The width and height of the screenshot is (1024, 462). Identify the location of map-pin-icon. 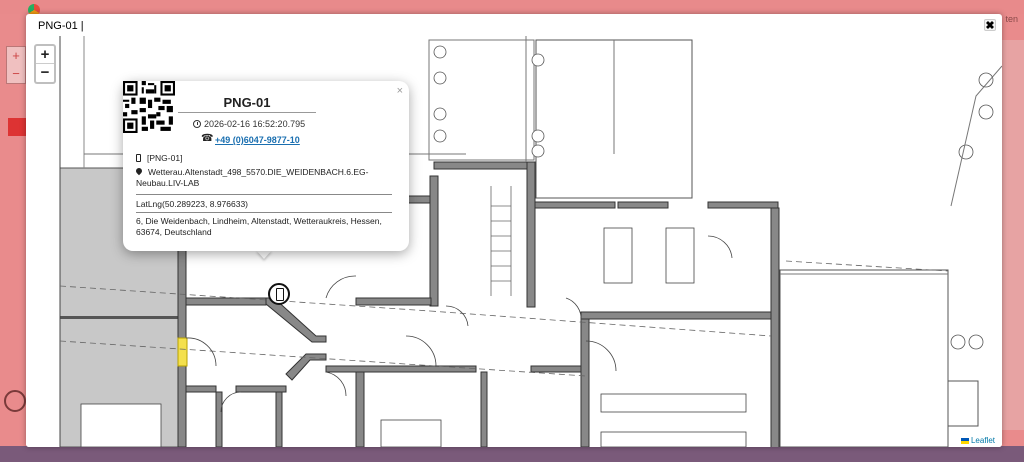
(139, 172).